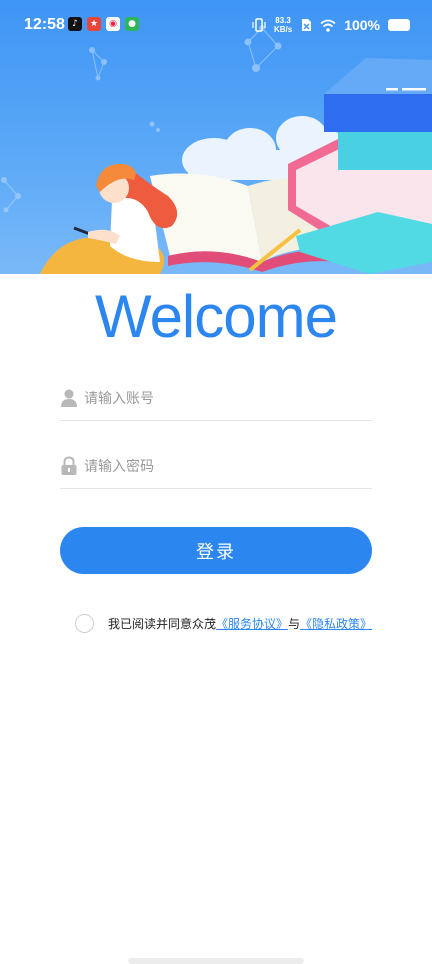 The image size is (432, 964). I want to click on battery-icon, so click(399, 25).